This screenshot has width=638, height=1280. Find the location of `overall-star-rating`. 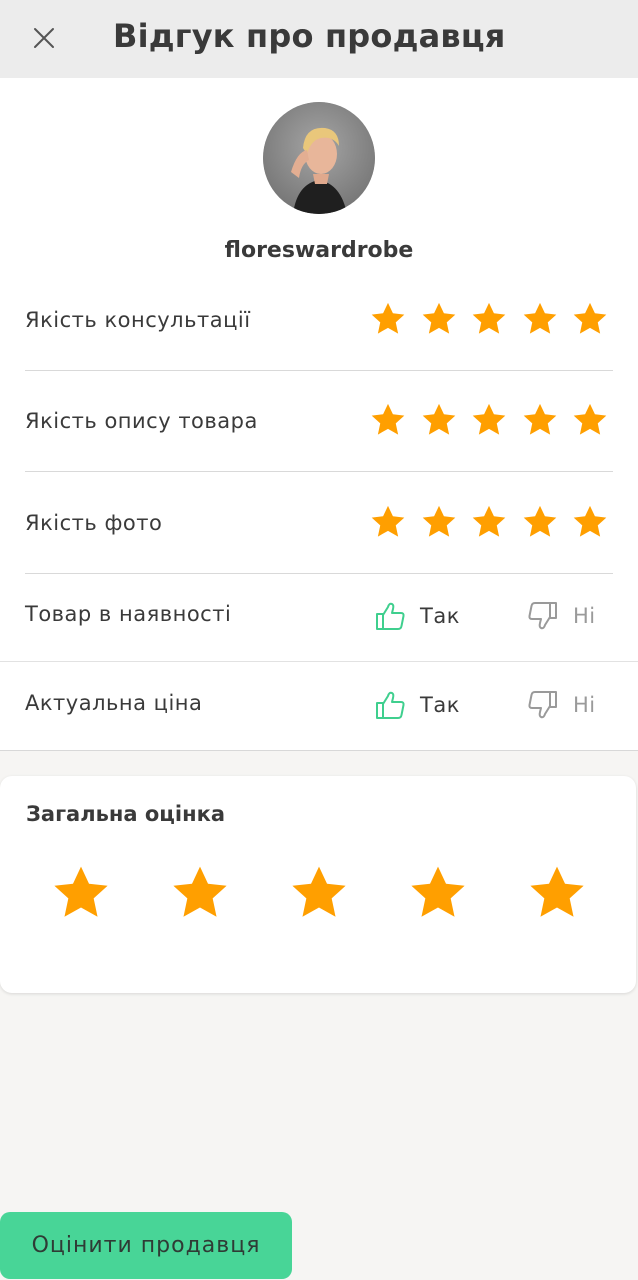

overall-star-rating is located at coordinates (320, 893).